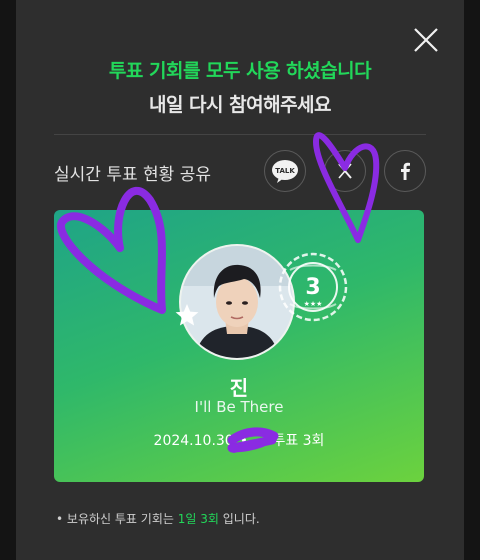 This screenshot has width=480, height=560. What do you see at coordinates (239, 407) in the screenshot?
I see `song-title: I'll Be There` at bounding box center [239, 407].